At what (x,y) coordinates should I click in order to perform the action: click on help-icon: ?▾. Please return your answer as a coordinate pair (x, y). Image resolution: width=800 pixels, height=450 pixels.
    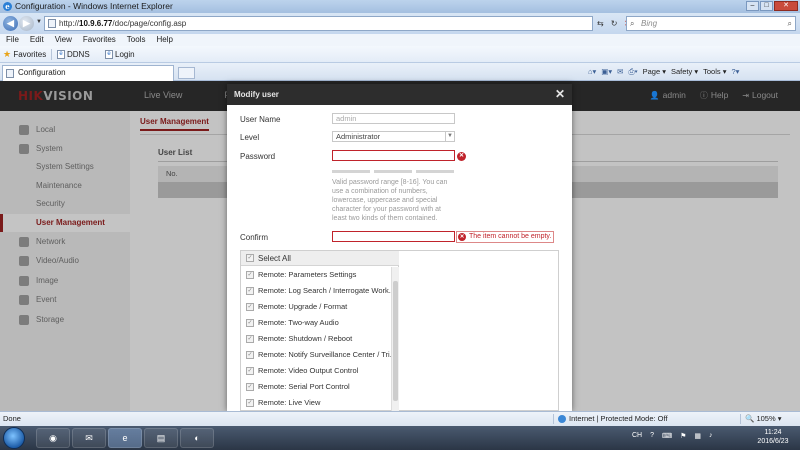
    Looking at the image, I should click on (735, 72).